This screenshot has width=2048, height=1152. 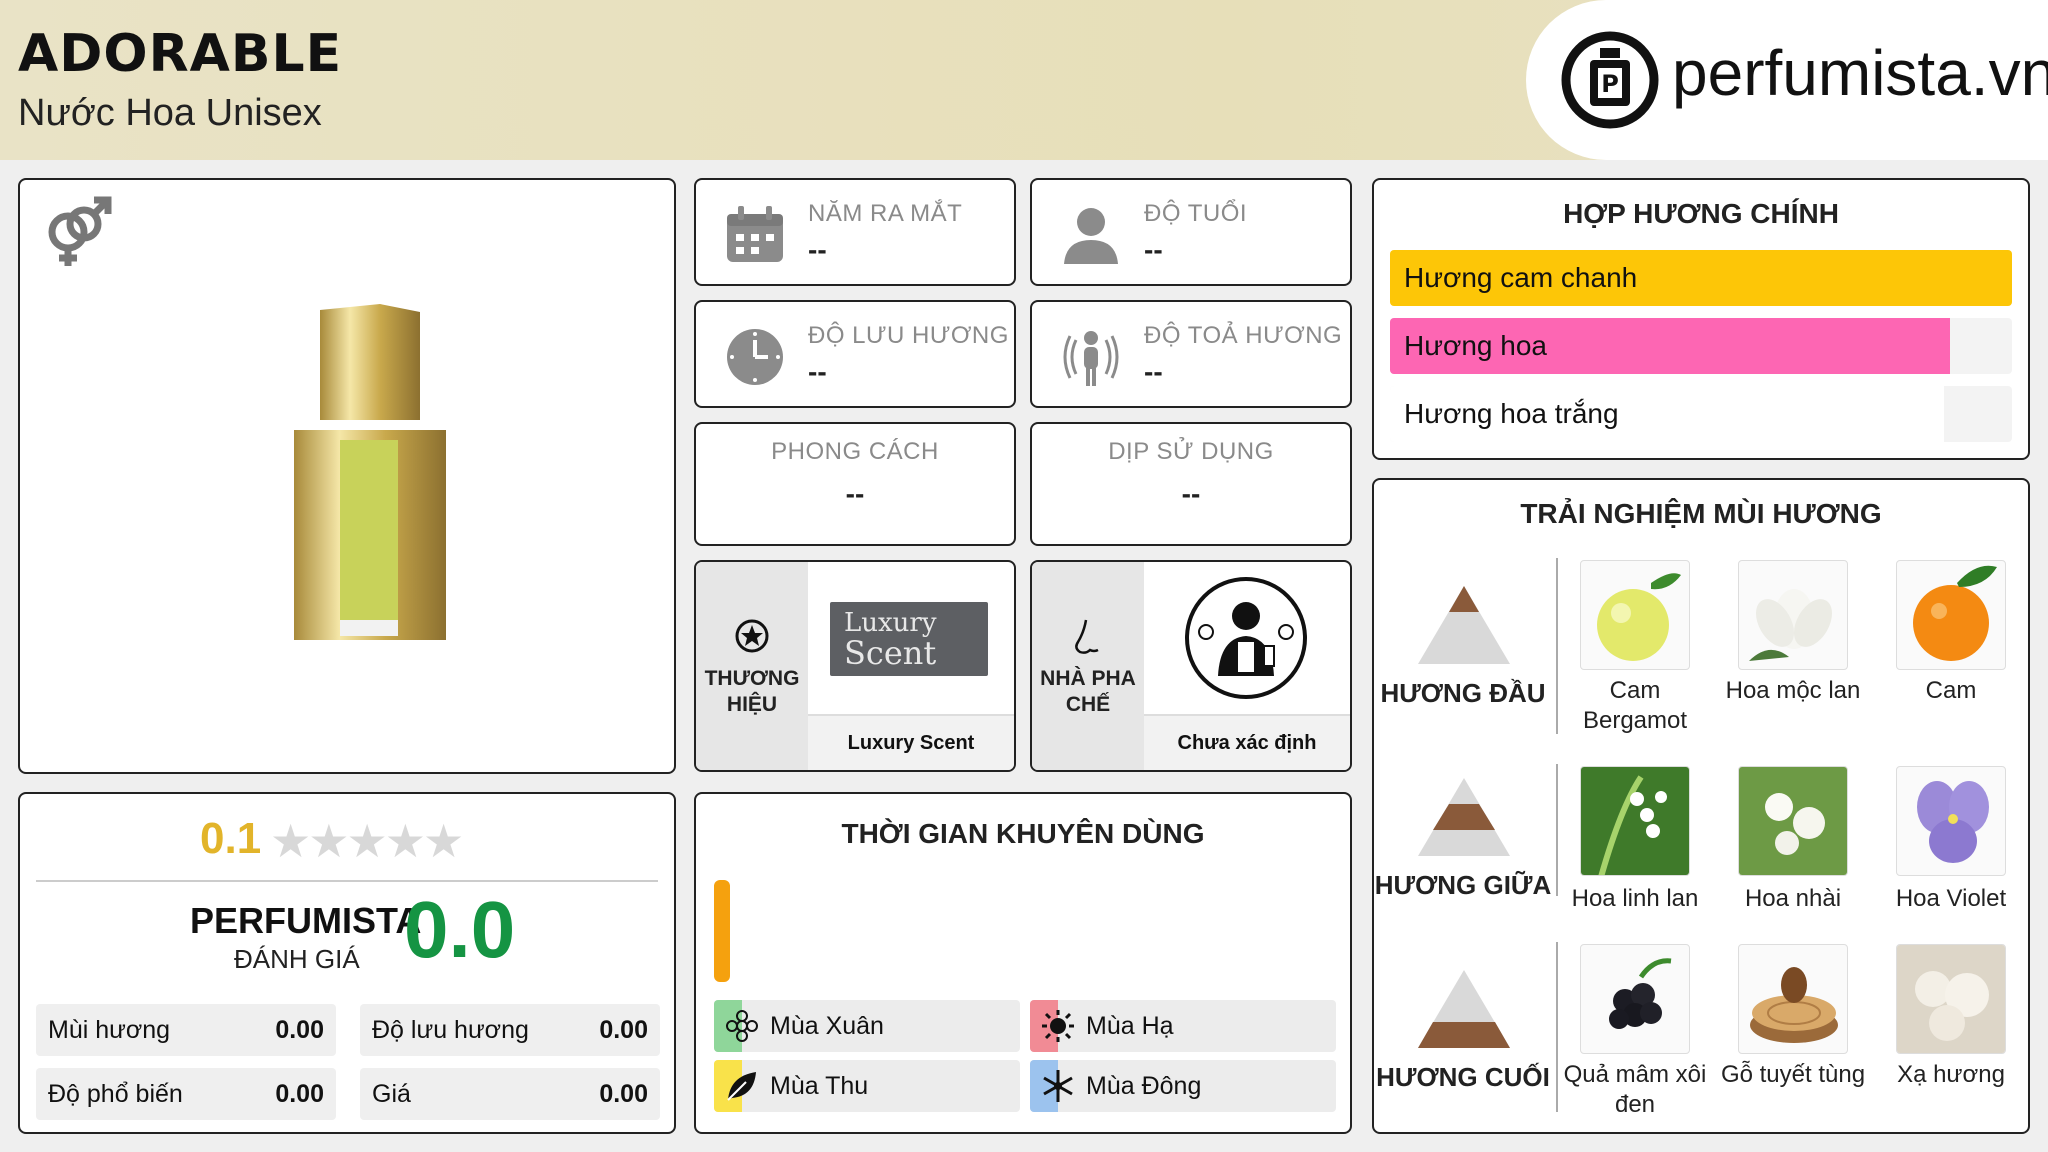 What do you see at coordinates (1951, 615) in the screenshot?
I see `note-image-orange` at bounding box center [1951, 615].